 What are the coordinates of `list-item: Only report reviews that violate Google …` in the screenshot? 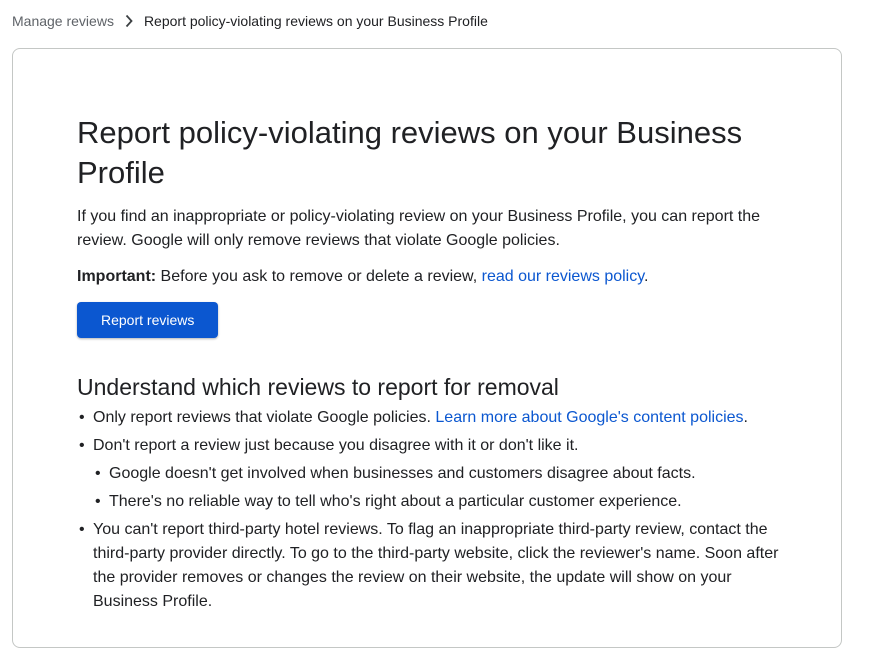 It's located at (437, 418).